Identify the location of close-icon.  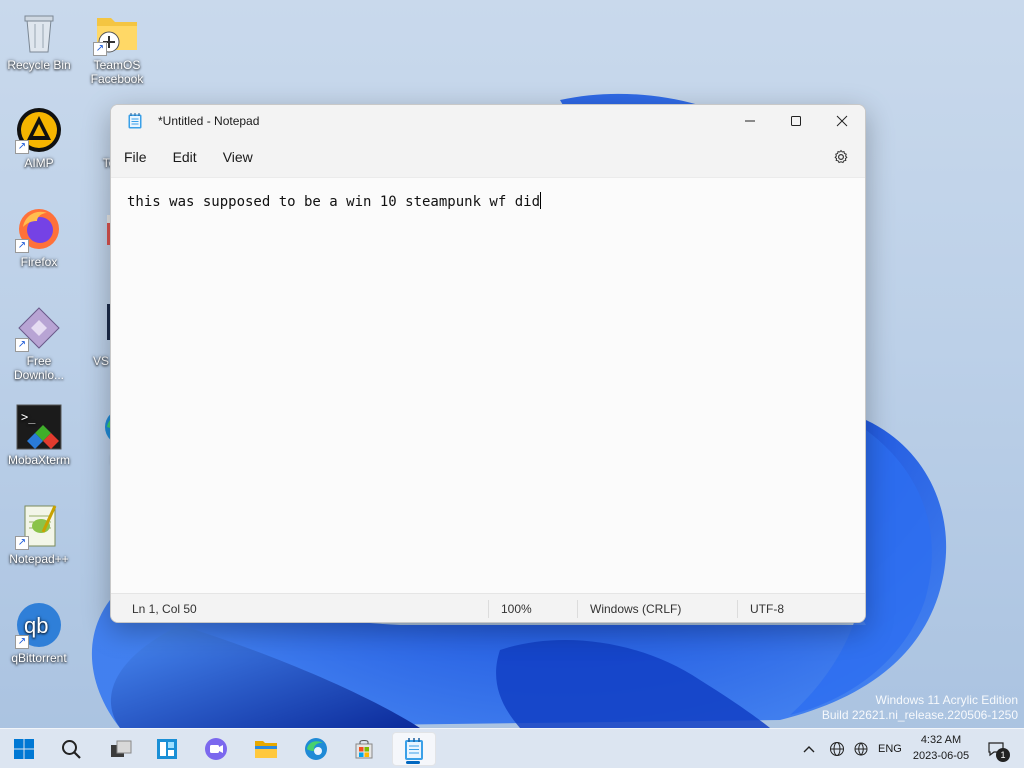
(842, 121).